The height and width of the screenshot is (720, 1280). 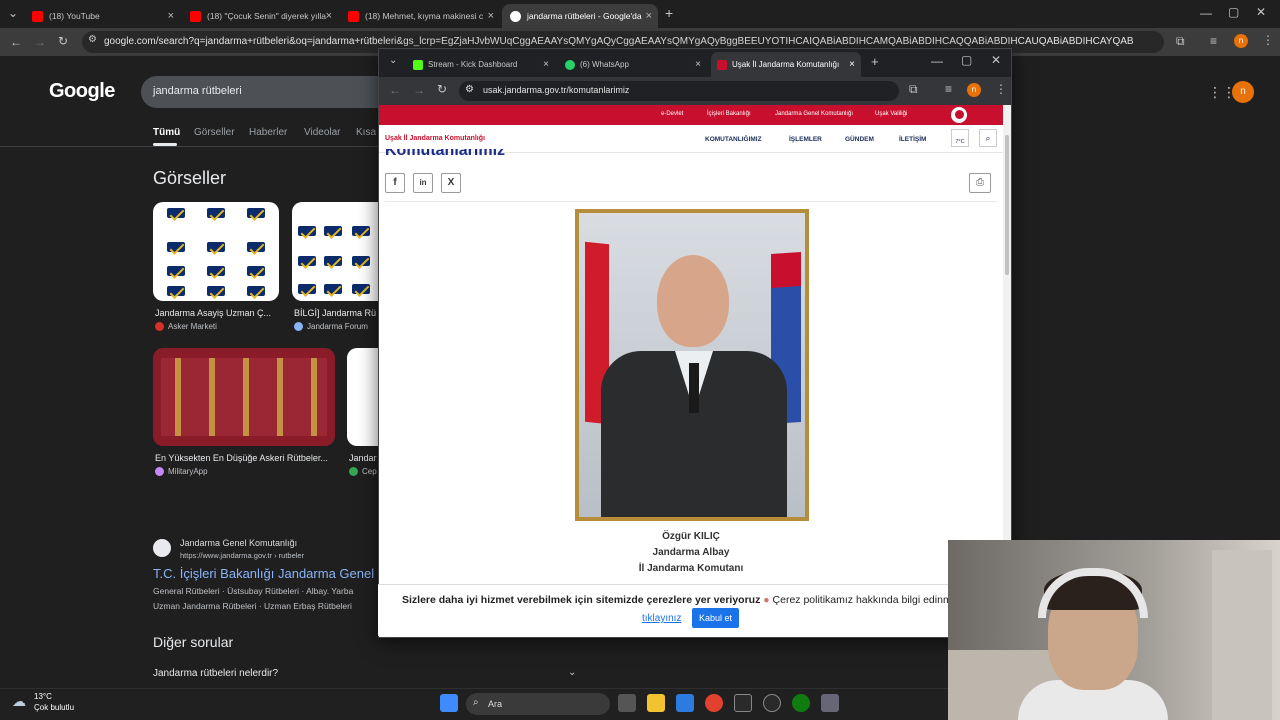 I want to click on xbox-icon, so click(x=801, y=703).